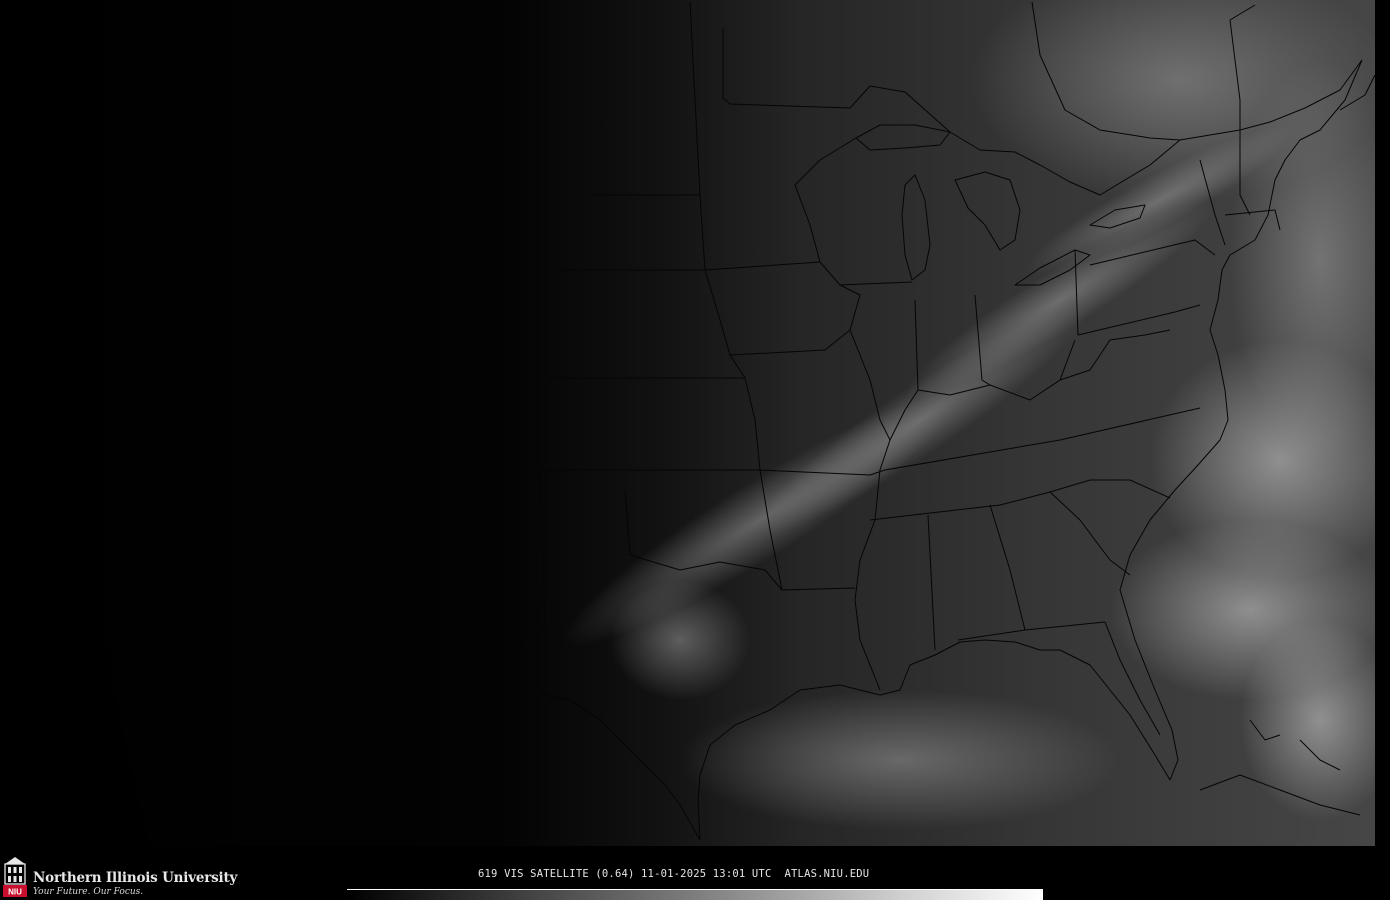 This screenshot has width=1390, height=900. What do you see at coordinates (88, 892) in the screenshot?
I see `university-tagline: Your Future. Our Focus.` at bounding box center [88, 892].